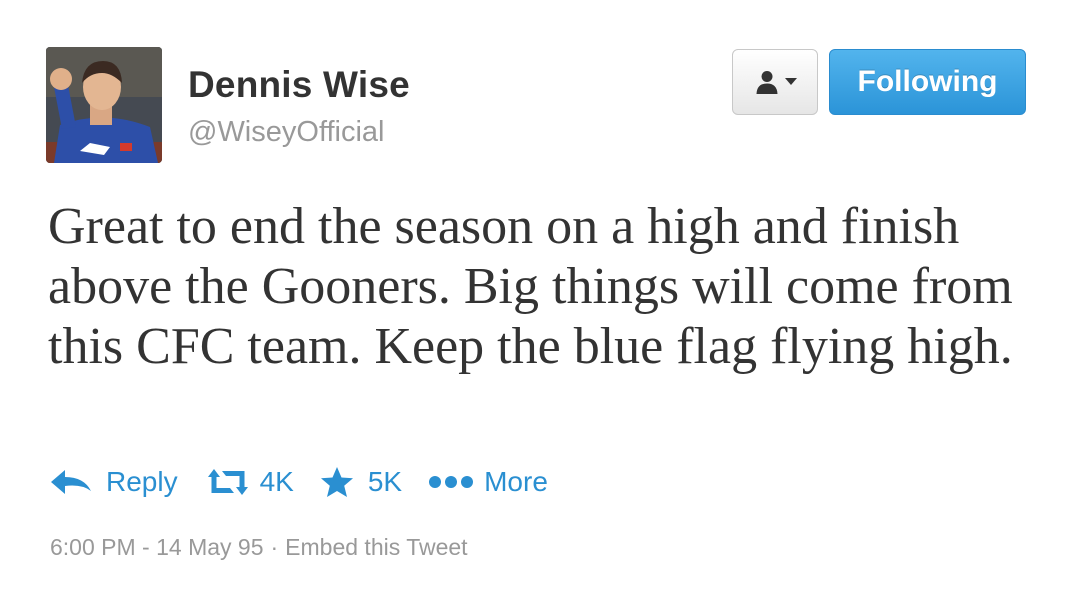  Describe the element at coordinates (376, 547) in the screenshot. I see `embed-tweet-link: Embed this Tweet` at that location.